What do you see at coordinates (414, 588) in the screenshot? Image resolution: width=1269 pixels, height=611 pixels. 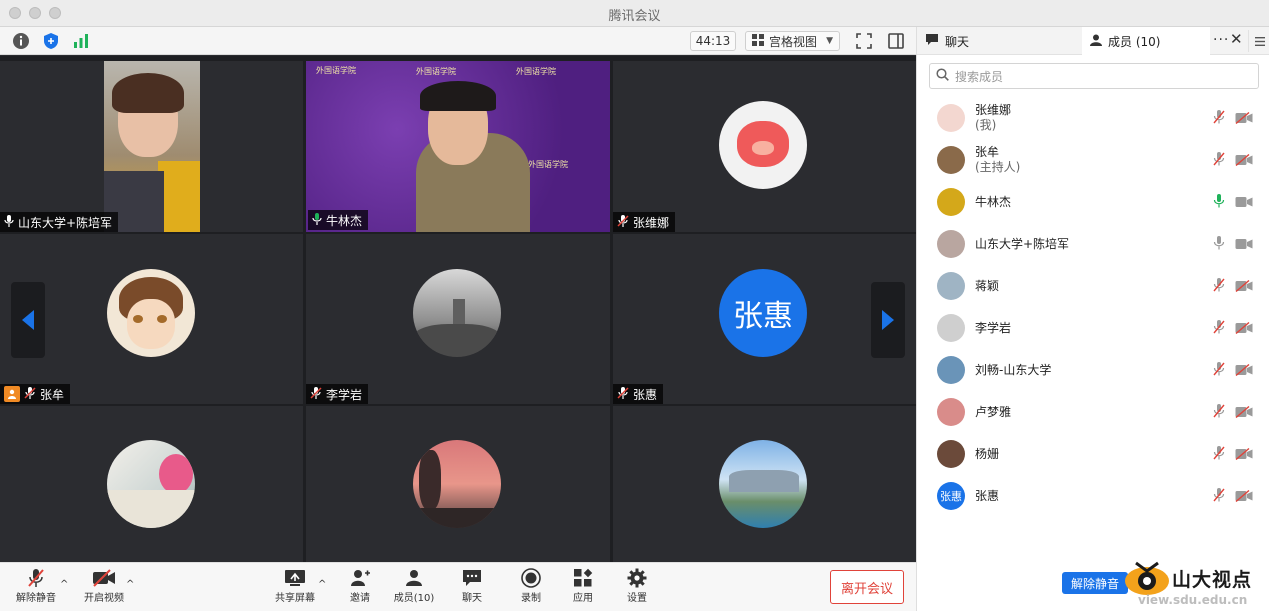 I see `members-button: 成员(10)` at bounding box center [414, 588].